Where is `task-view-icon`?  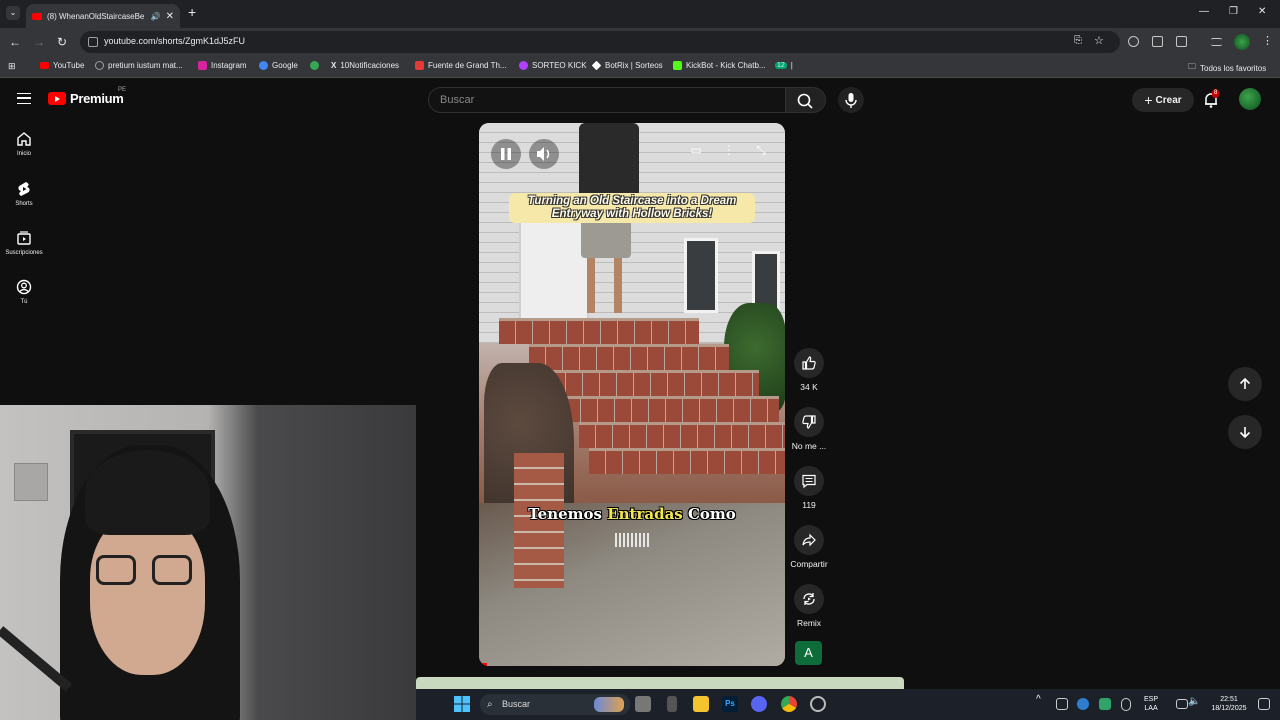
task-view-icon is located at coordinates (643, 704).